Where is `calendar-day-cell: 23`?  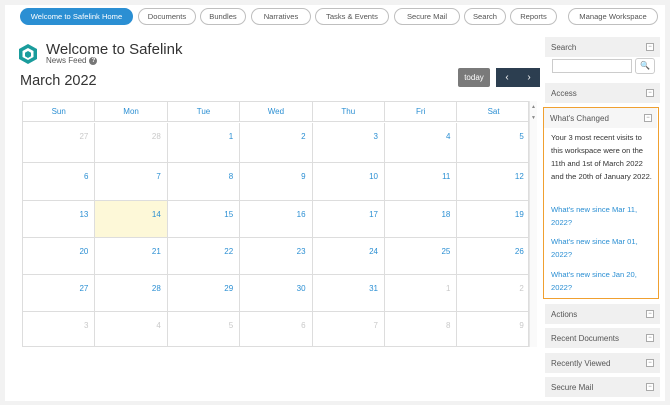 calendar-day-cell: 23 is located at coordinates (276, 256).